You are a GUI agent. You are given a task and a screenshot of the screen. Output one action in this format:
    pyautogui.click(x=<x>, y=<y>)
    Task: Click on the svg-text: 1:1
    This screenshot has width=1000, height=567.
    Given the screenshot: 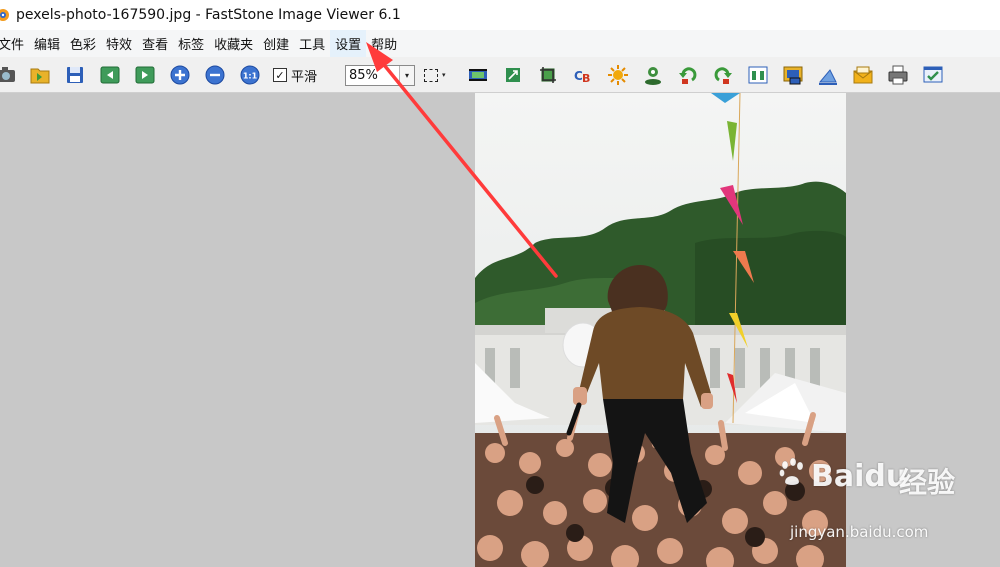 What is the action you would take?
    pyautogui.click(x=250, y=76)
    